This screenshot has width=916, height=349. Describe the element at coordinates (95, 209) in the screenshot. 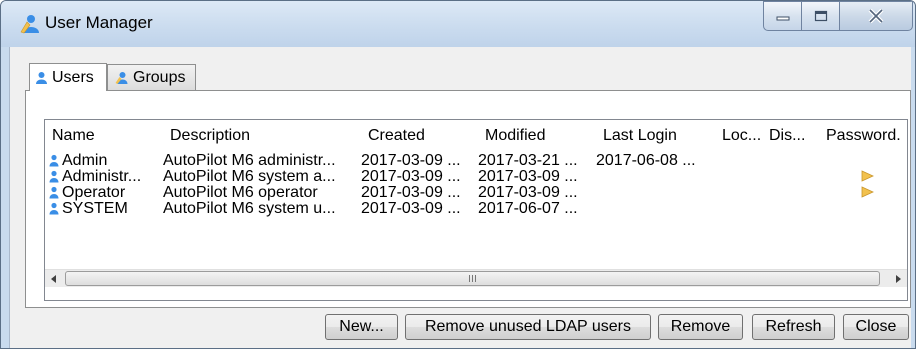

I see `cell-name: SYSTEM` at that location.